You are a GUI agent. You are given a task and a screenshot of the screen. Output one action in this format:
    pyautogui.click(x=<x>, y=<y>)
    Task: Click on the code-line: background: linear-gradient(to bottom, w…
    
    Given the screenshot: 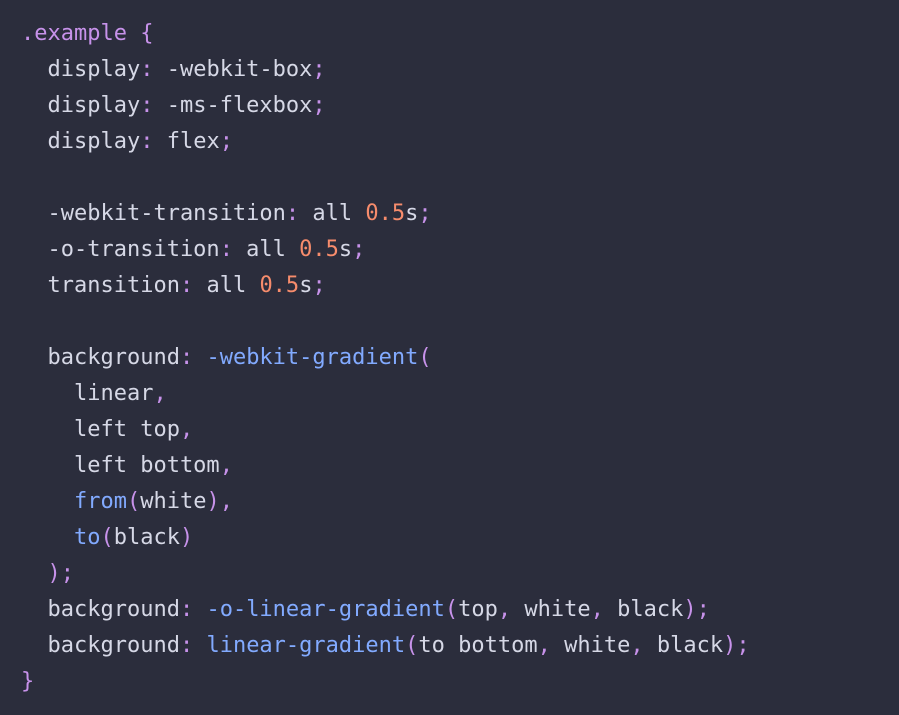 What is the action you would take?
    pyautogui.click(x=460, y=646)
    